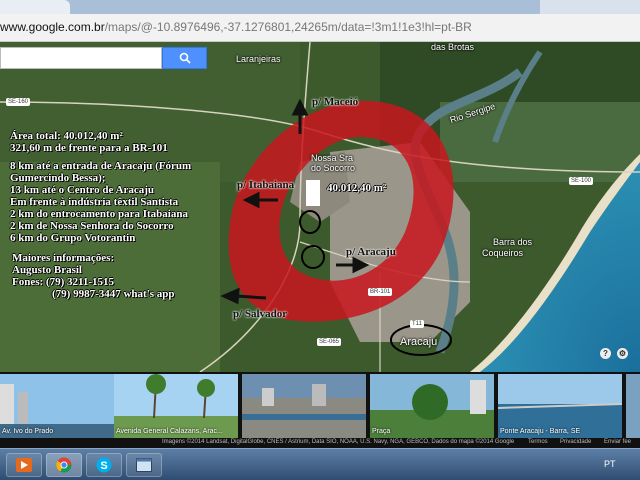 This screenshot has width=640, height=480. What do you see at coordinates (101, 166) in the screenshot?
I see `info-line: 8 km até a entrada de Aracaju (Fórum` at bounding box center [101, 166].